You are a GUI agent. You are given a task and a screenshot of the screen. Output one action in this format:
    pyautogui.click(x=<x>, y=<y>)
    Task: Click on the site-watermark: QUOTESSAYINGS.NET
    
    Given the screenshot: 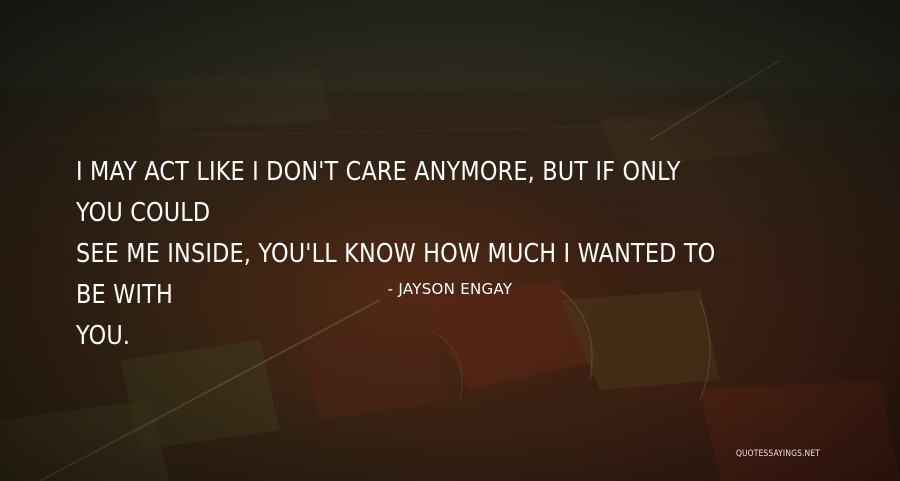 What is the action you would take?
    pyautogui.click(x=777, y=454)
    